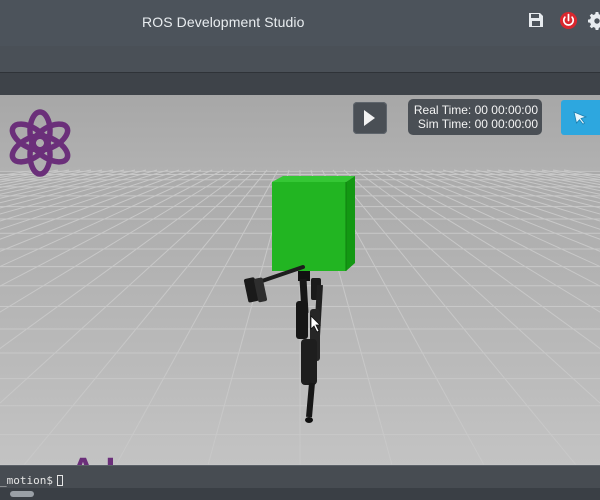 The image size is (600, 500). Describe the element at coordinates (473, 124) in the screenshot. I see `sim-time-row: Sim Time: 00 00:00:00` at that location.